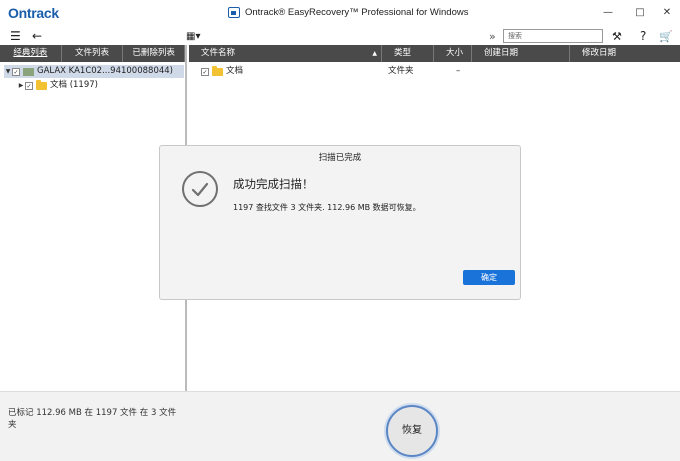 The width and height of the screenshot is (680, 461). Describe the element at coordinates (458, 71) in the screenshot. I see `row-size: –` at that location.